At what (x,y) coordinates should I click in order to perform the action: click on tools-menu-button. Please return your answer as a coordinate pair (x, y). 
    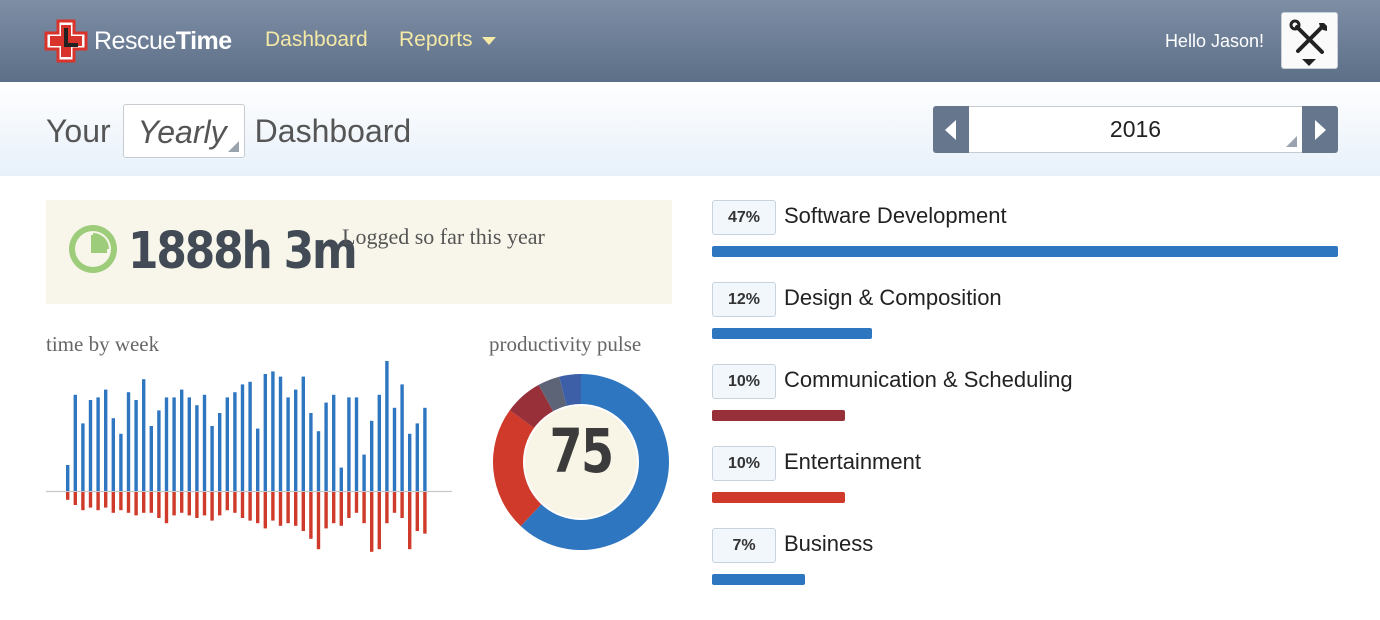
    Looking at the image, I should click on (1309, 40).